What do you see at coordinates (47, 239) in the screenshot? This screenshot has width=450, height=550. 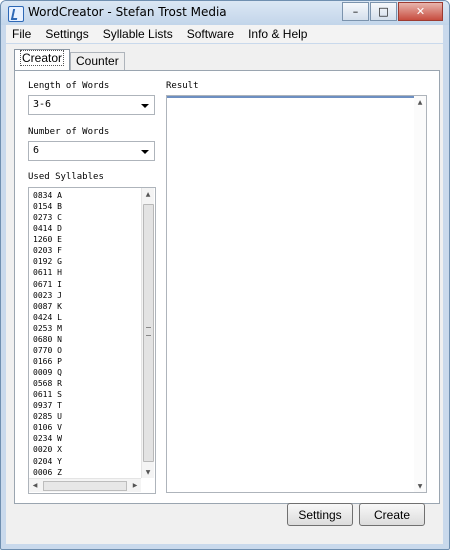 I see `syllable-list-item: 1260 E` at bounding box center [47, 239].